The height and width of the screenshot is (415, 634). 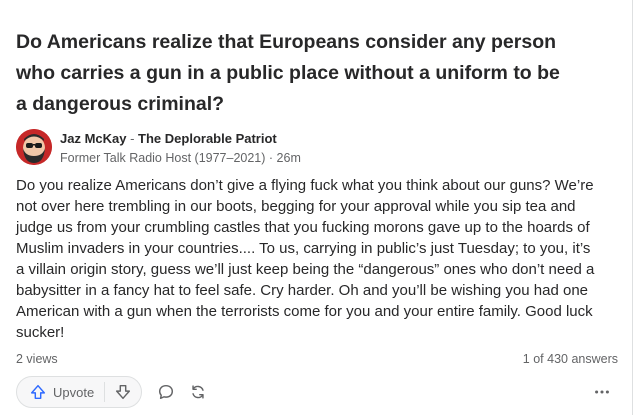 I want to click on vote-group: Upvote, so click(x=79, y=392).